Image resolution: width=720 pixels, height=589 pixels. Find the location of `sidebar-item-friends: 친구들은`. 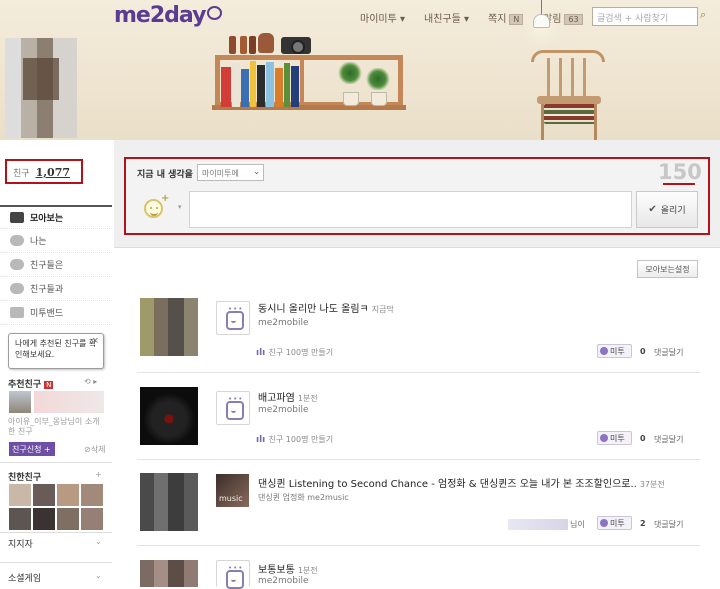

sidebar-item-friends: 친구들은 is located at coordinates (56, 265).